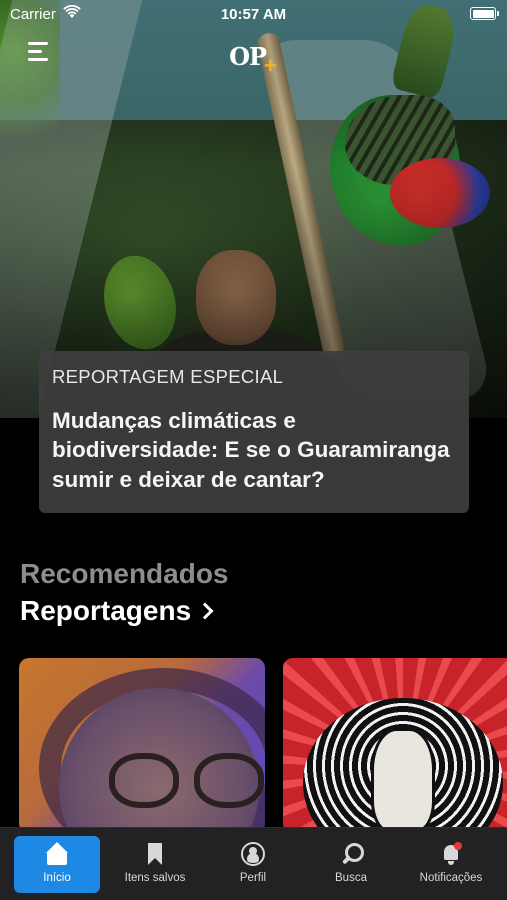 This screenshot has width=507, height=900. What do you see at coordinates (168, 376) in the screenshot?
I see `story-kicker: REPORTAGEM ESPECIAL` at bounding box center [168, 376].